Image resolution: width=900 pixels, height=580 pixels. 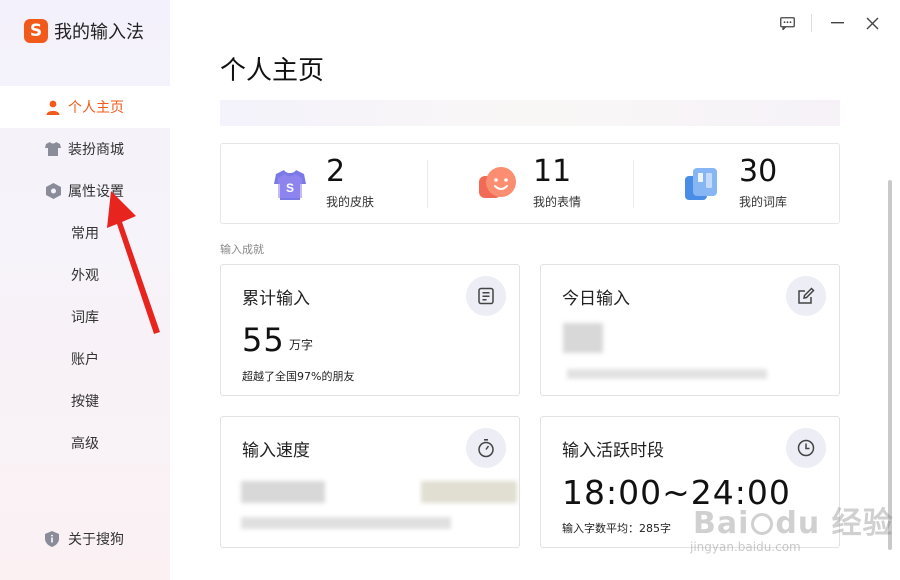 What do you see at coordinates (85, 233) in the screenshot?
I see `sidebar-subitem-common: 常用` at bounding box center [85, 233].